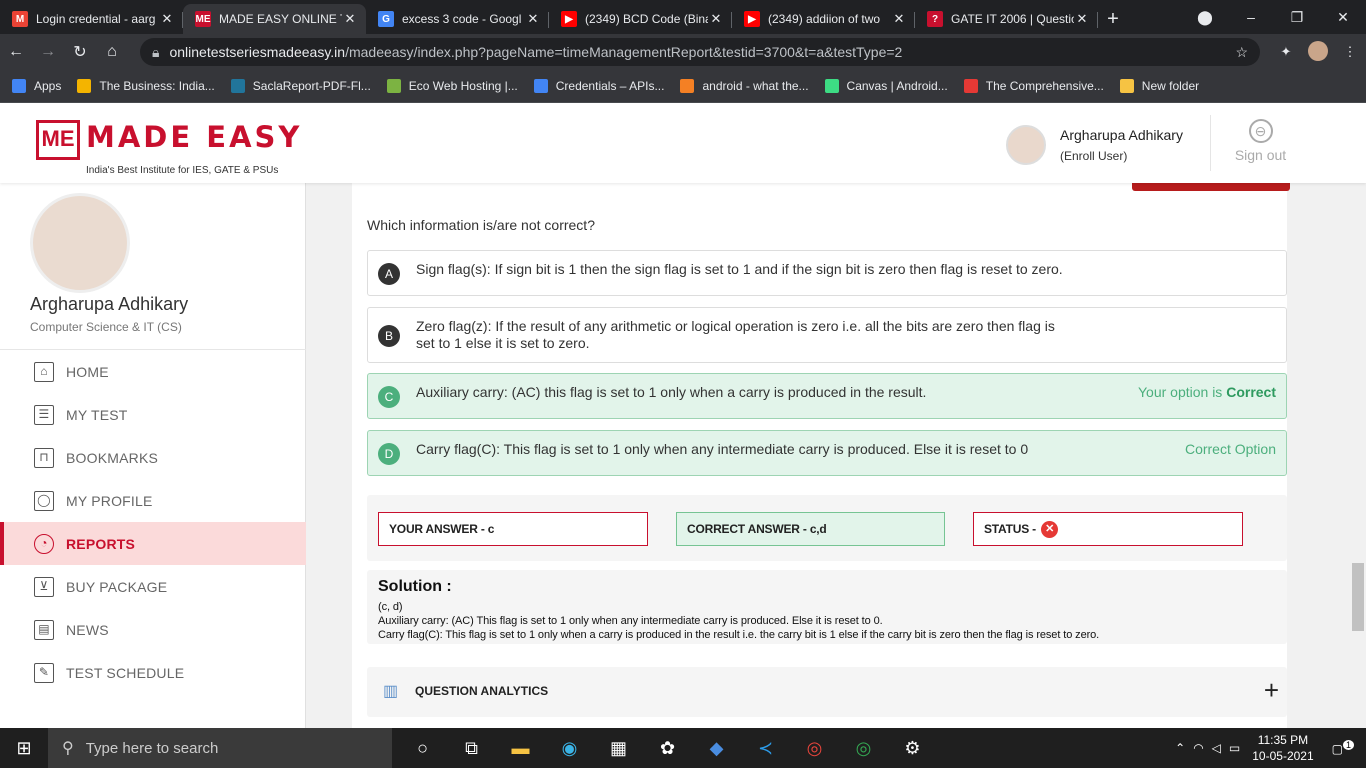 This screenshot has height=768, width=1366. I want to click on settings-icon: ⚙, so click(912, 748).